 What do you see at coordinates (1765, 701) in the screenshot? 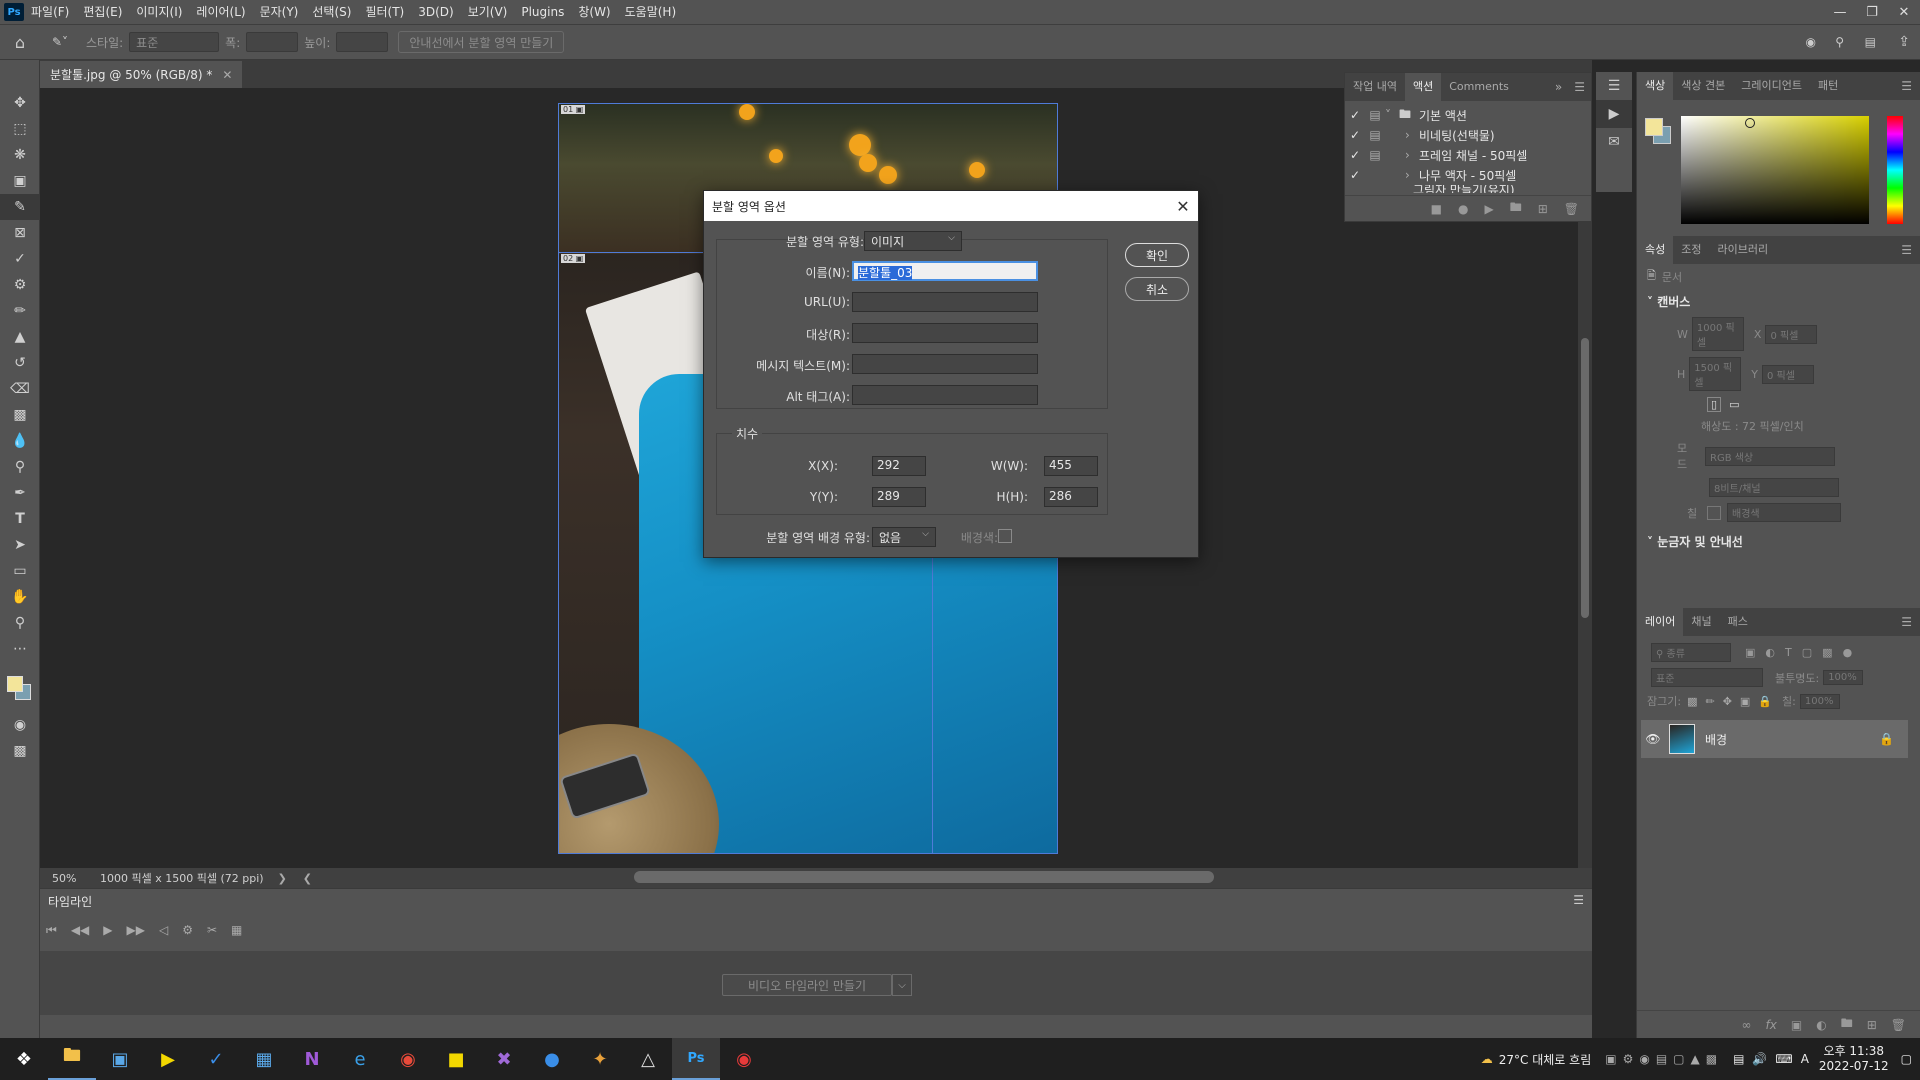
I see `lock-all-icon: 🔒` at bounding box center [1765, 701].